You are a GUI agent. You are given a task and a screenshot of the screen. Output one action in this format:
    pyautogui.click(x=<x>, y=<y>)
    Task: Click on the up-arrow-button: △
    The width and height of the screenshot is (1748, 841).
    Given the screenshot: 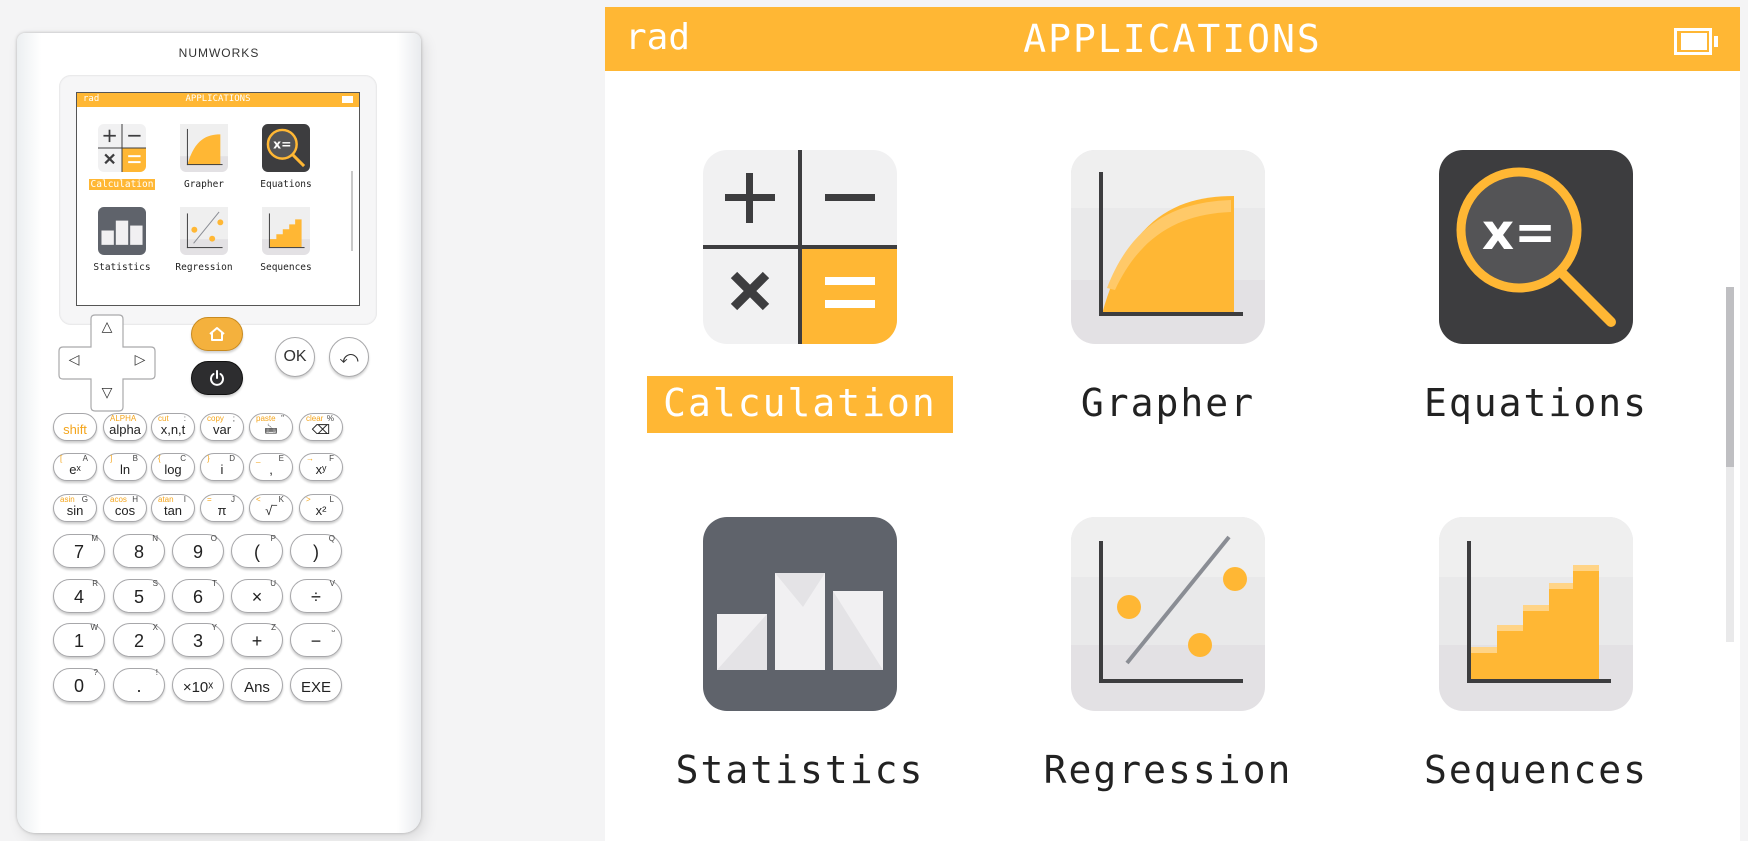 What is the action you would take?
    pyautogui.click(x=107, y=329)
    